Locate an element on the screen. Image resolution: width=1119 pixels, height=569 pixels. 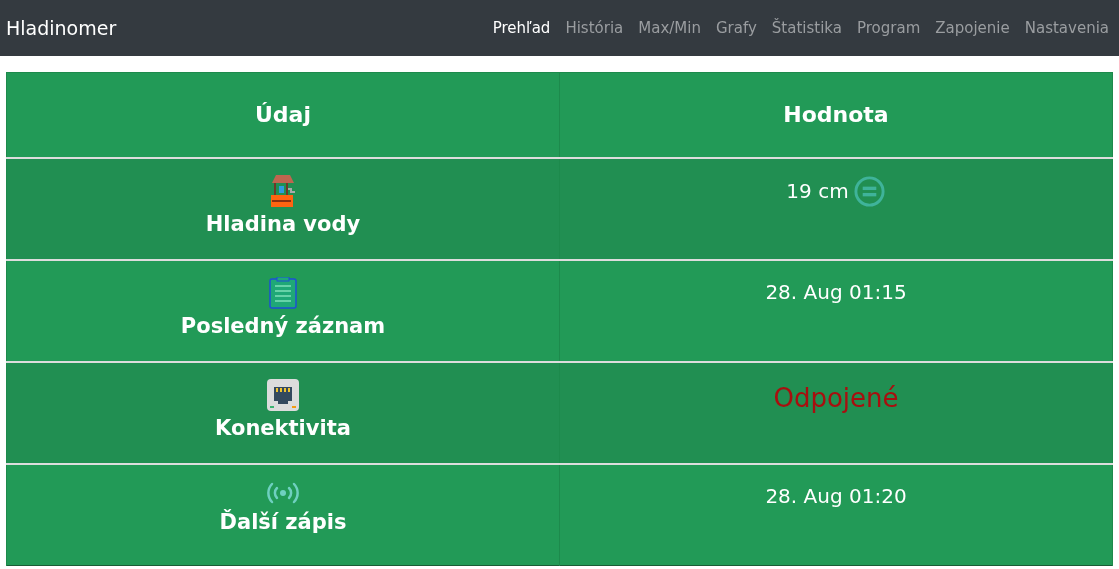
broadcast-icon is located at coordinates (283, 492).